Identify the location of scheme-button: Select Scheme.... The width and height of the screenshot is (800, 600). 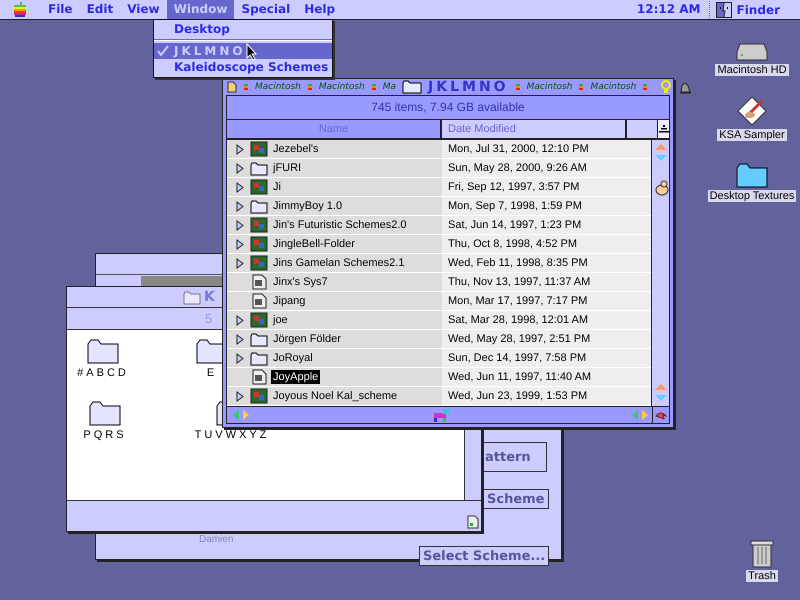
(484, 556).